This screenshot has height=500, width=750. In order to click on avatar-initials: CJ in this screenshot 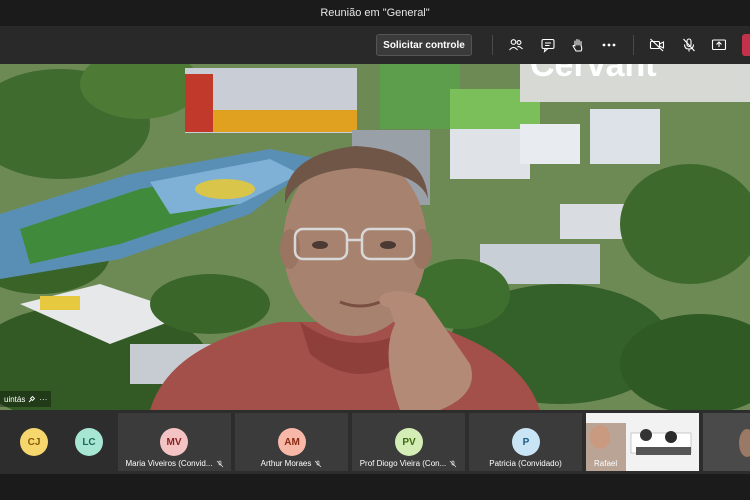, I will do `click(34, 442)`.